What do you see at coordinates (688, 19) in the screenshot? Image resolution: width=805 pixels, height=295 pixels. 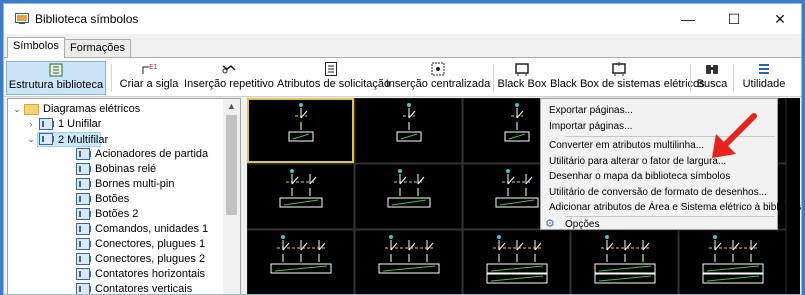 I see `minimize-button: —` at bounding box center [688, 19].